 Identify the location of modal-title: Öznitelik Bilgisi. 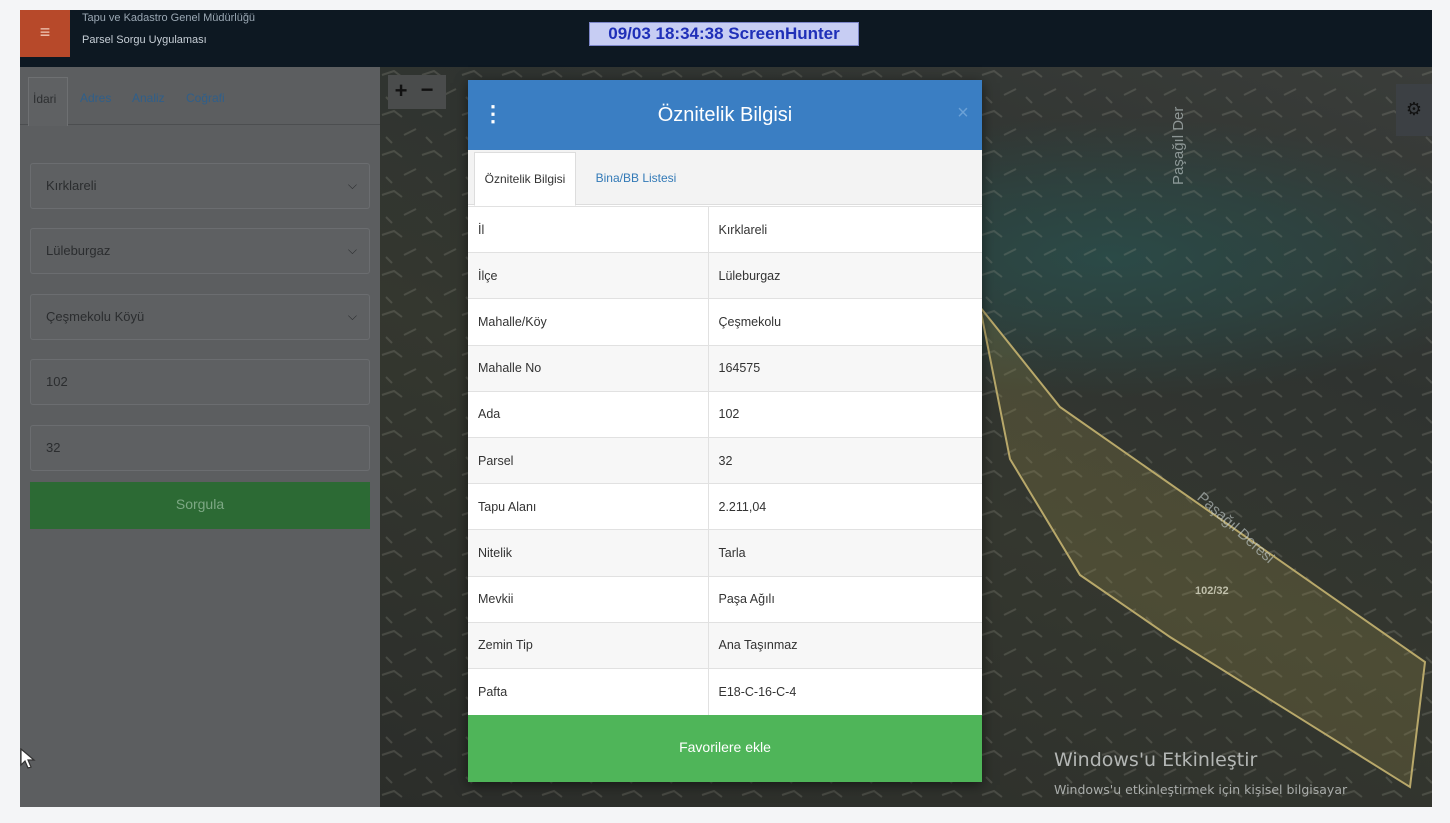
(725, 115).